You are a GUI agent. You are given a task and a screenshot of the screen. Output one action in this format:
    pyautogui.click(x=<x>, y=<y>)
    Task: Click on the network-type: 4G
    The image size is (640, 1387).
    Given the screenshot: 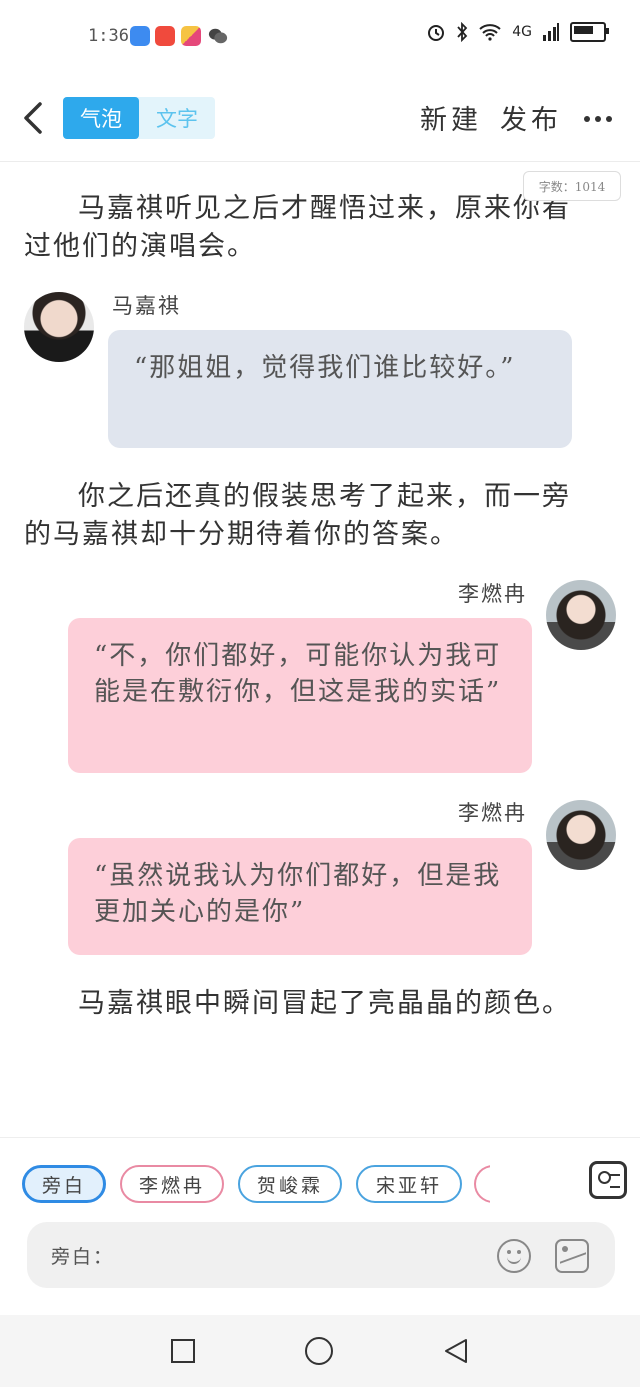 What is the action you would take?
    pyautogui.click(x=522, y=32)
    